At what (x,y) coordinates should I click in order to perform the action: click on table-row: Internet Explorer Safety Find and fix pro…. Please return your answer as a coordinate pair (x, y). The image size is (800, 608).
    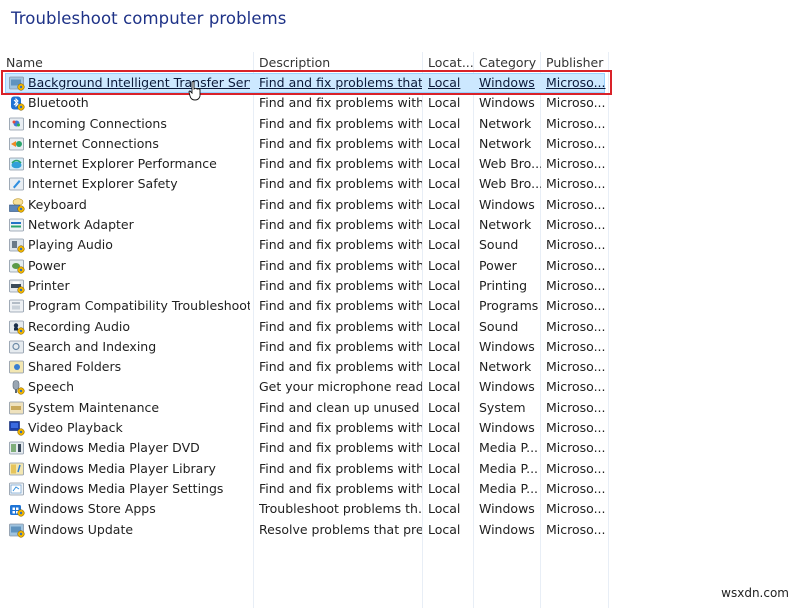
    Looking at the image, I should click on (305, 184).